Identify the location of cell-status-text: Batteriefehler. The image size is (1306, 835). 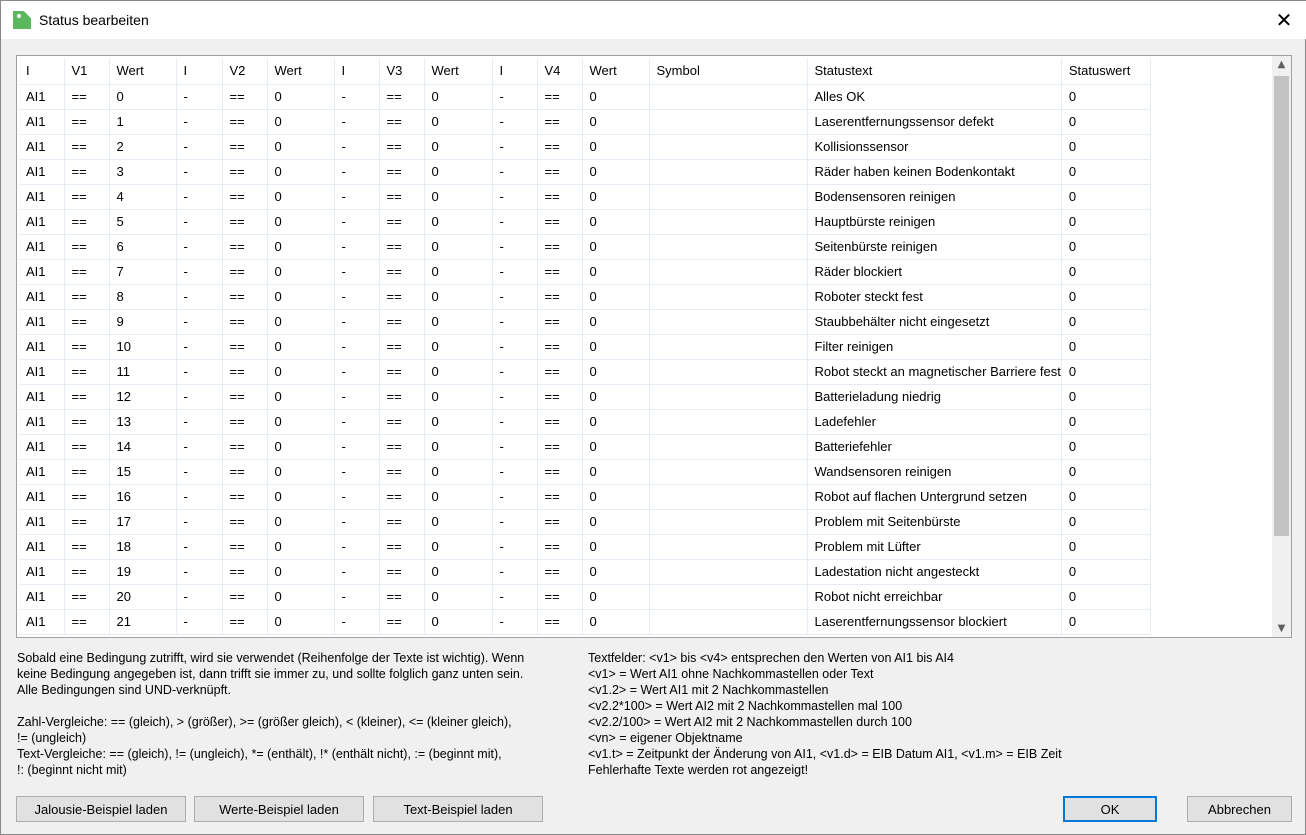
(934, 447).